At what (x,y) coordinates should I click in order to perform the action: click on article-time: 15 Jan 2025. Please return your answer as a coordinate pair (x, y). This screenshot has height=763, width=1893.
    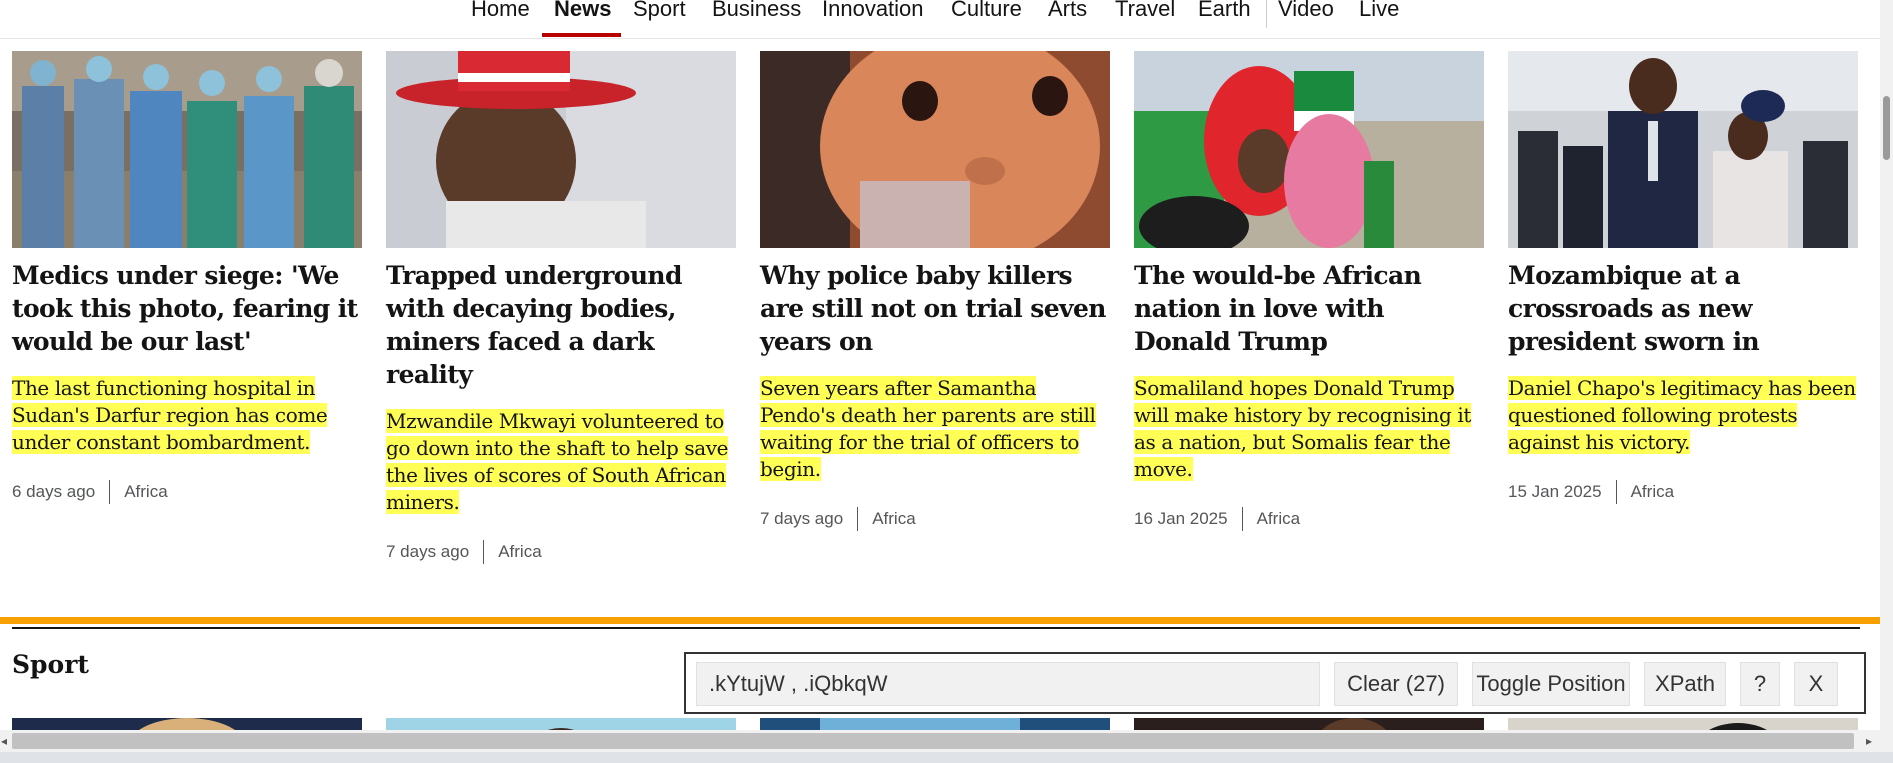
    Looking at the image, I should click on (1555, 491).